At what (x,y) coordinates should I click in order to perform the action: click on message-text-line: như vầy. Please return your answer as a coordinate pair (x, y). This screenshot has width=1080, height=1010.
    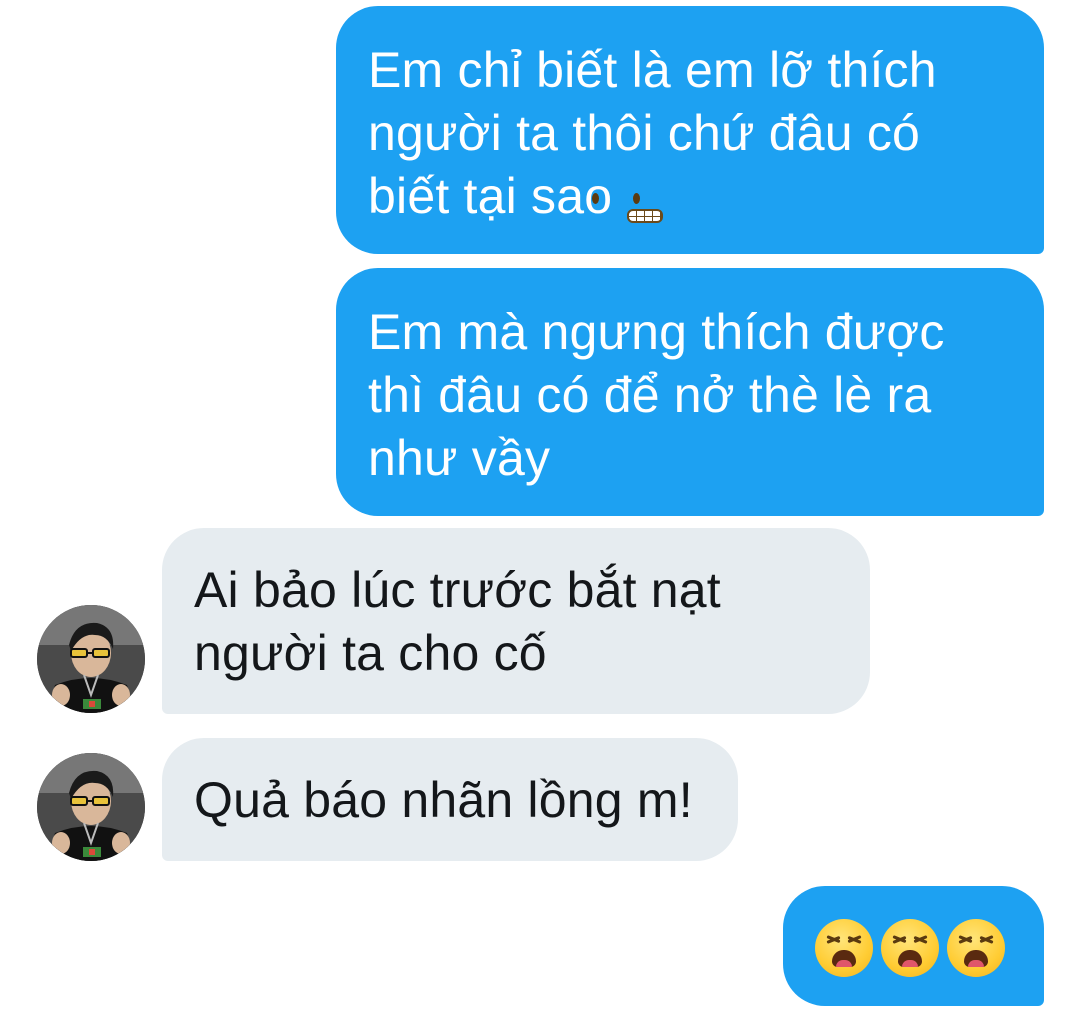
    Looking at the image, I should click on (459, 458).